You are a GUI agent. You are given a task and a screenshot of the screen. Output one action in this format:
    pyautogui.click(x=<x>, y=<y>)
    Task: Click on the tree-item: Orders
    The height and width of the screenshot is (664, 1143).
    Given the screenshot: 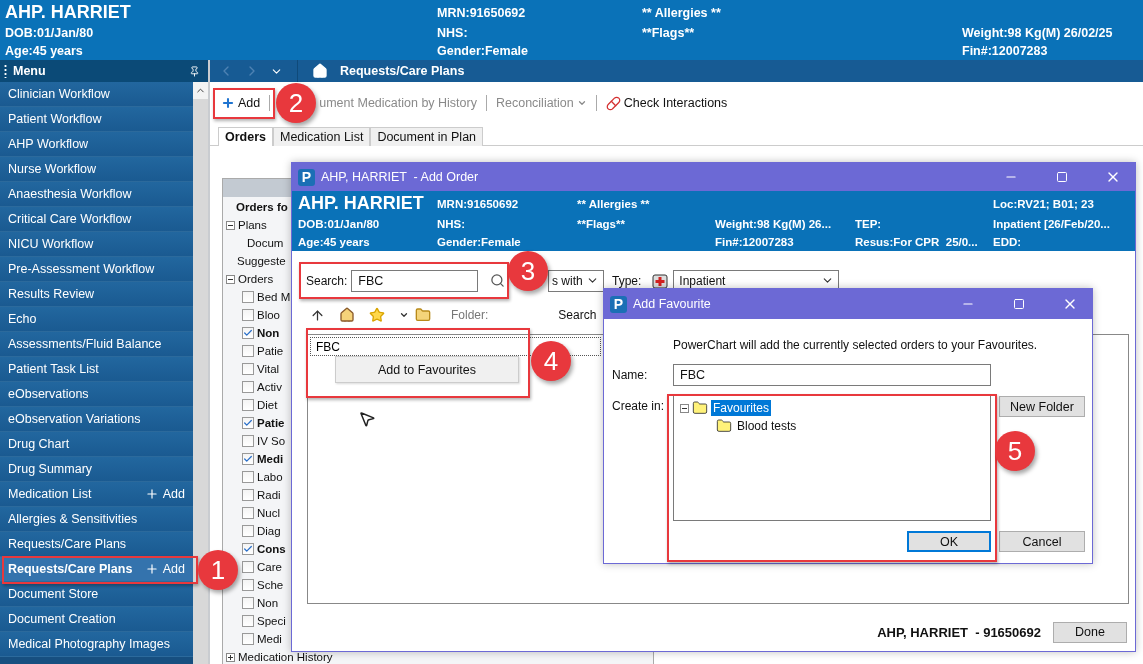 What is the action you would take?
    pyautogui.click(x=256, y=279)
    